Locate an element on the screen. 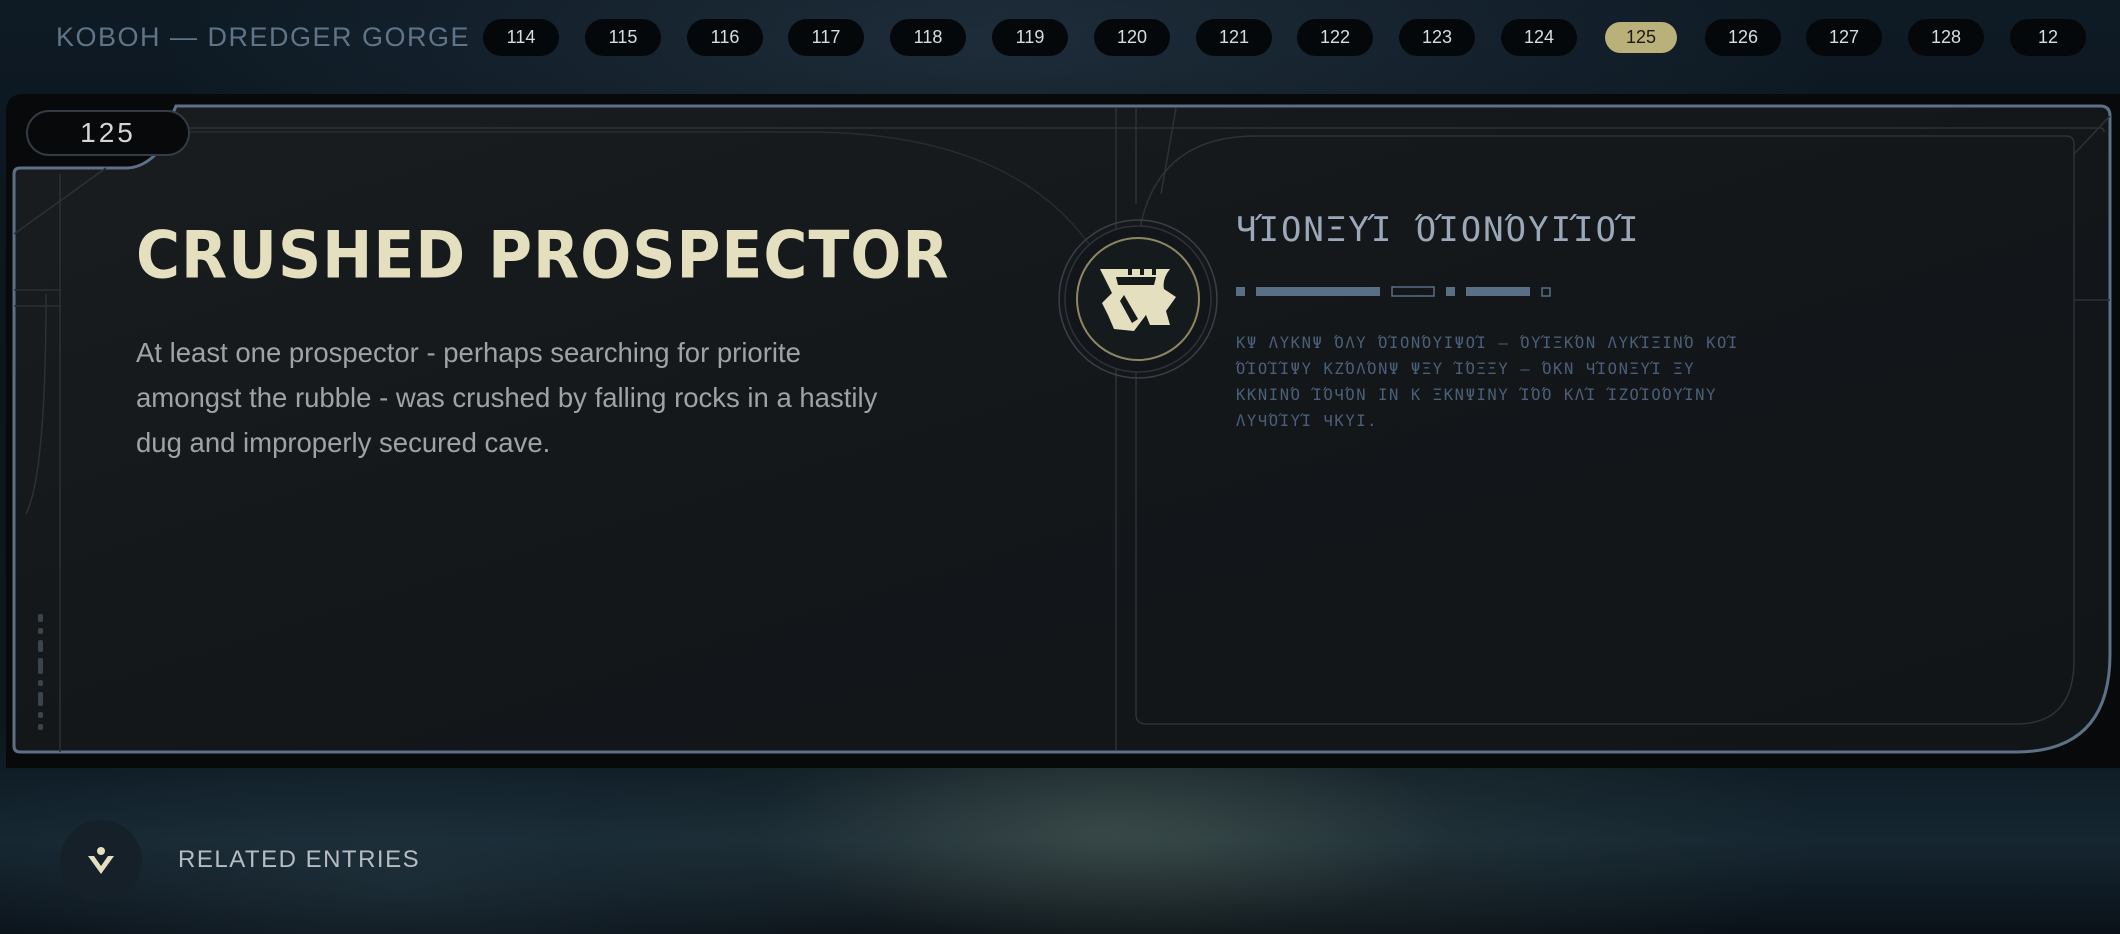 The height and width of the screenshot is (934, 2120). person-down-icon is located at coordinates (101, 860).